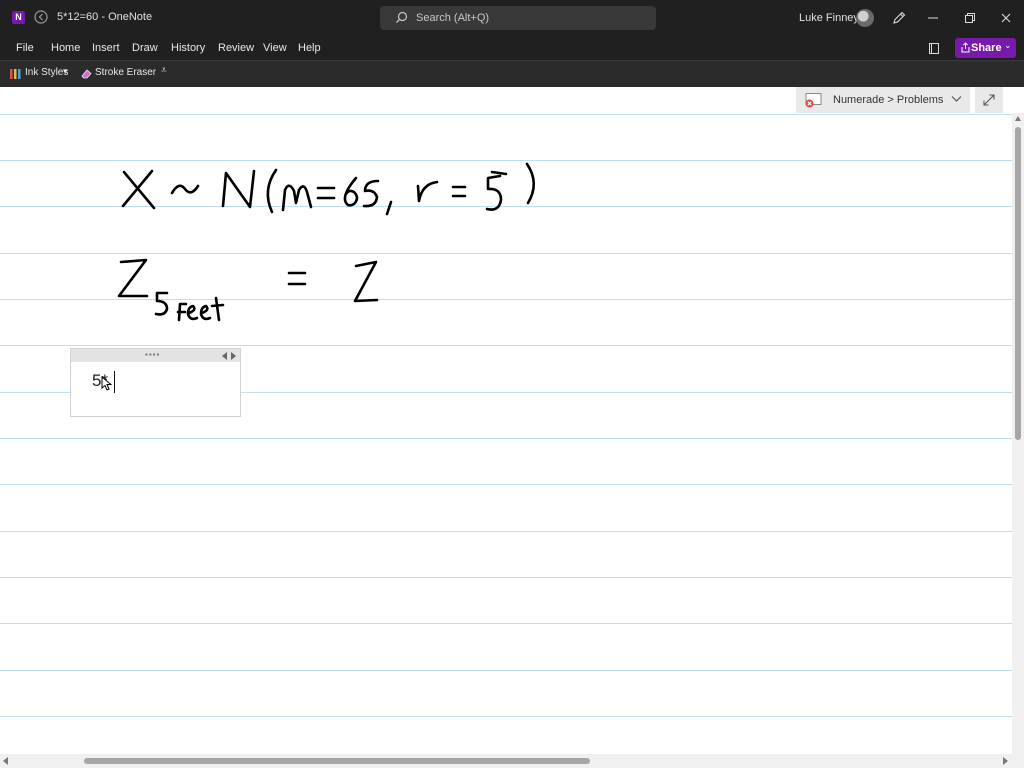 The width and height of the screenshot is (1024, 768). I want to click on scroll-up-icon, so click(1018, 118).